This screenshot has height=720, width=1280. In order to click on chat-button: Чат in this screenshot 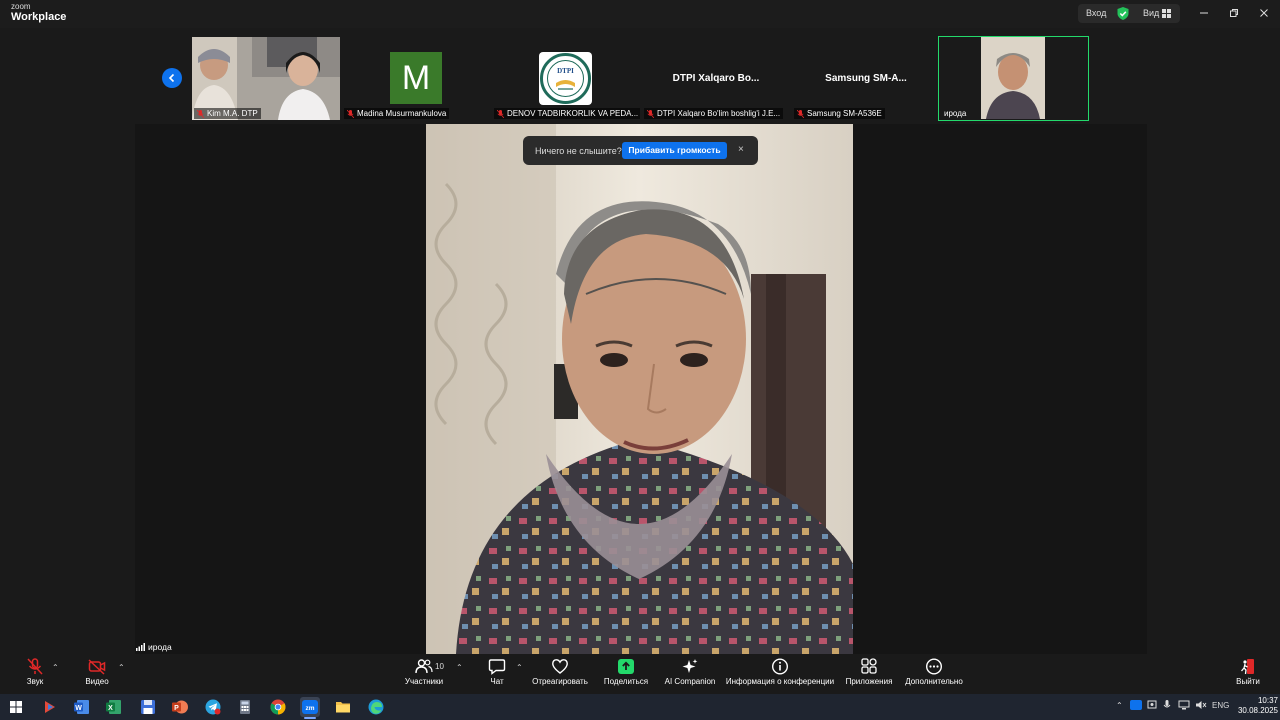, I will do `click(497, 674)`.